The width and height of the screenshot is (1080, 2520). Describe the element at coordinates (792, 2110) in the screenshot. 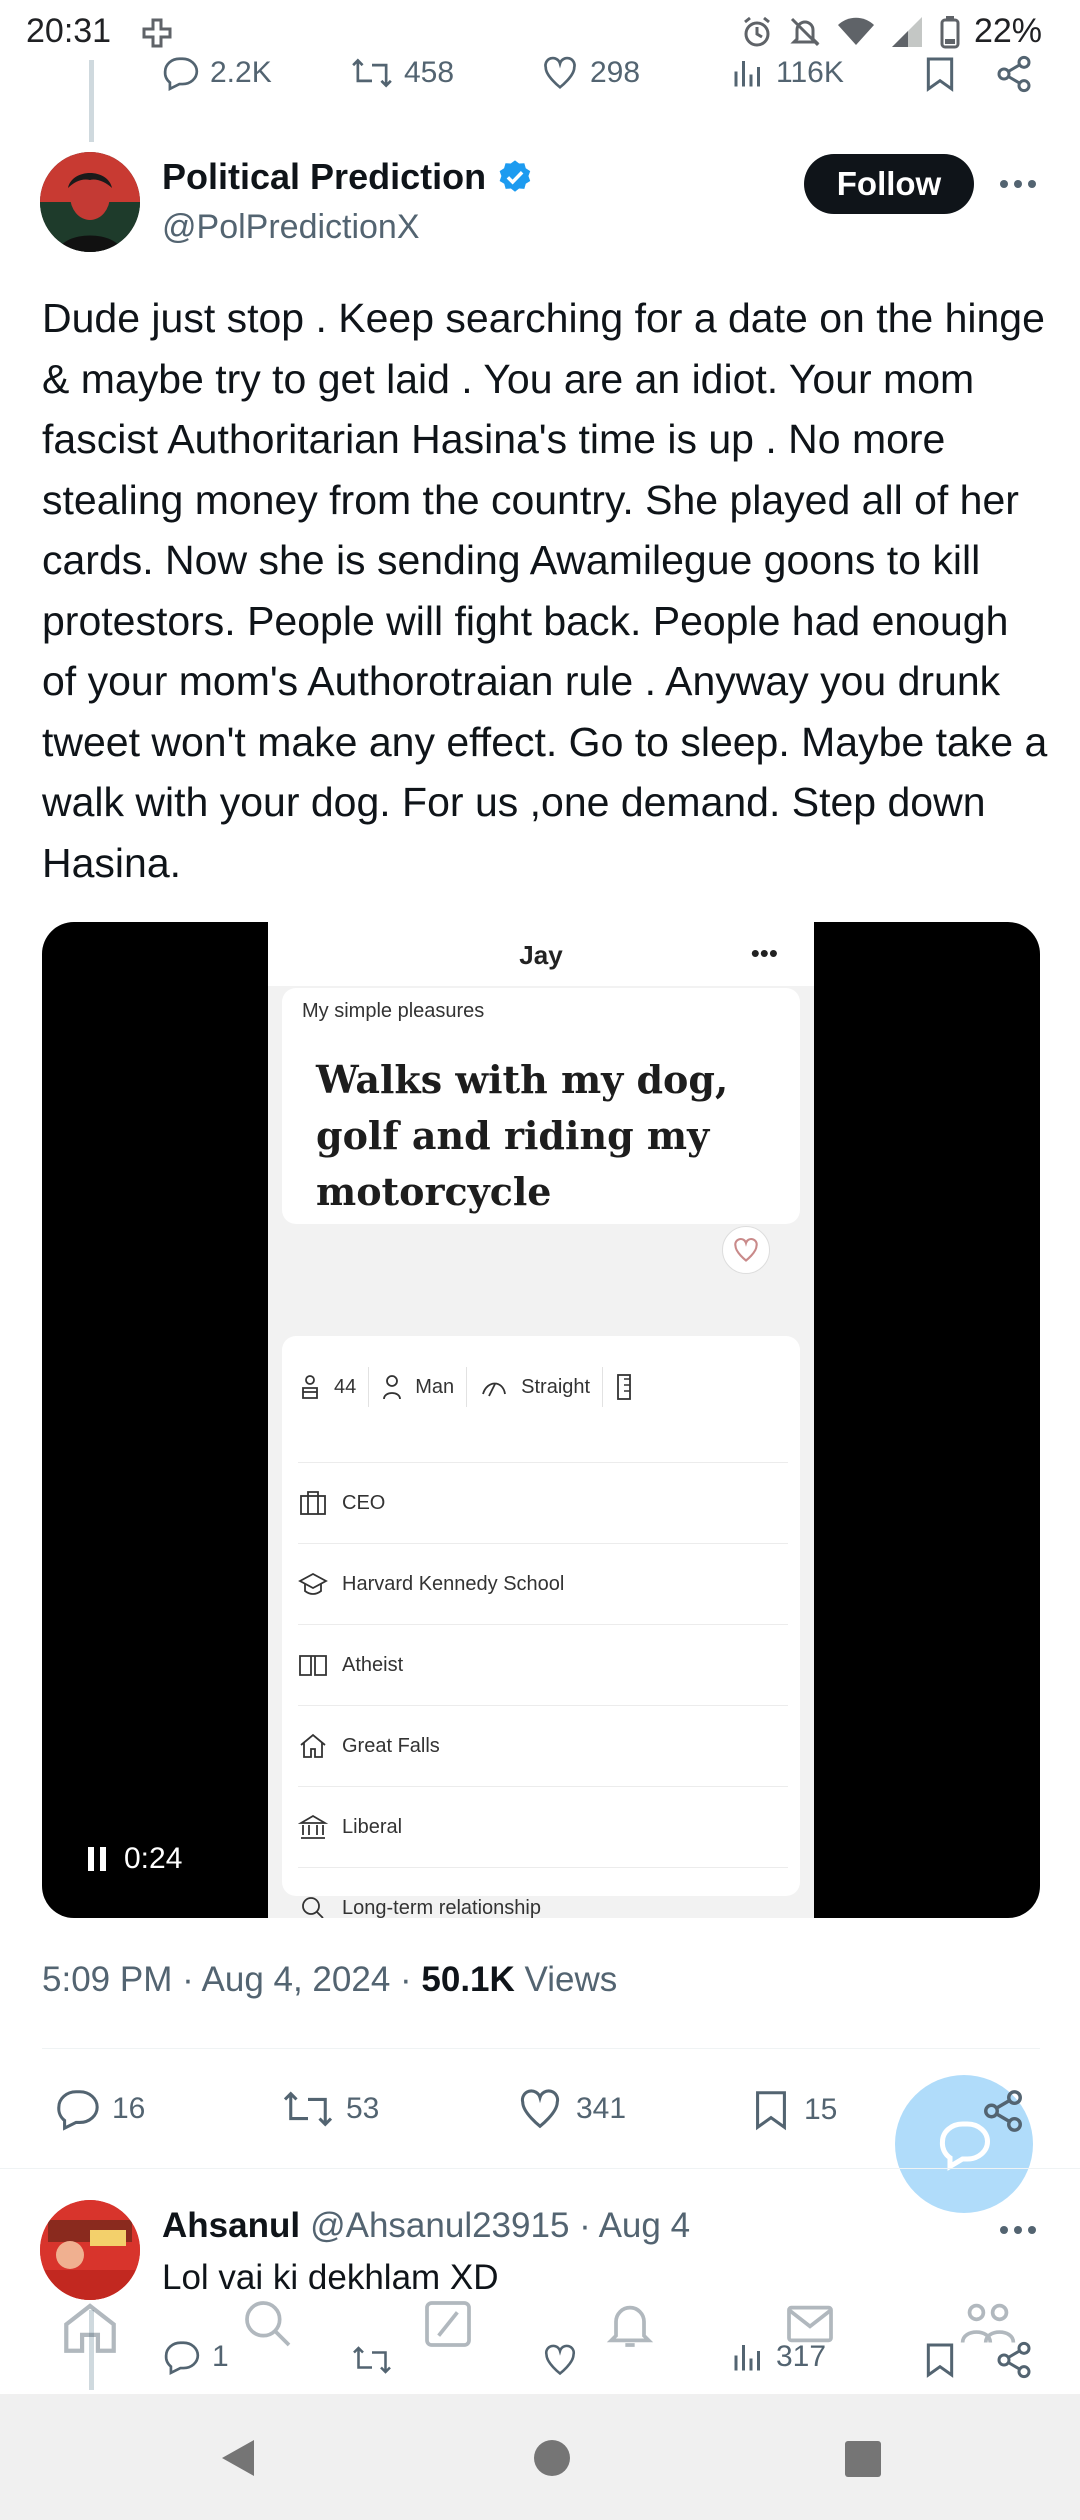

I see `bookmark-button: 15` at that location.